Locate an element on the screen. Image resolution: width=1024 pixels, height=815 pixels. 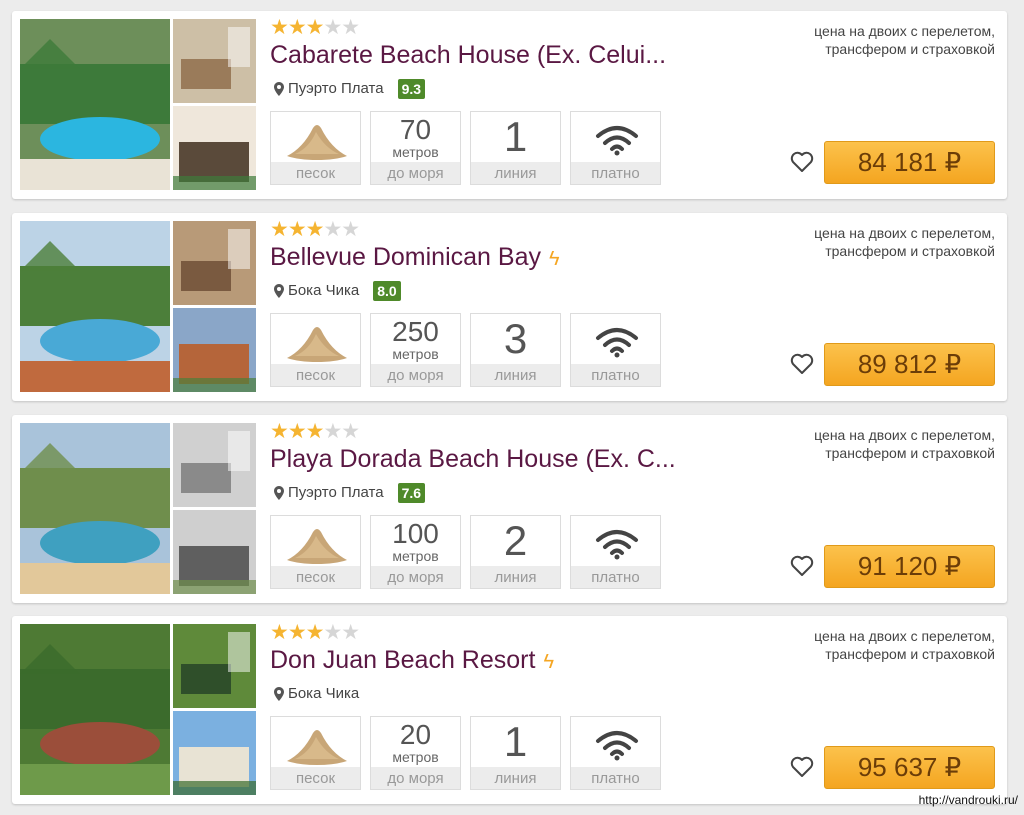
footer-url: http://vandrouki.ru/ is located at coordinates (968, 800).